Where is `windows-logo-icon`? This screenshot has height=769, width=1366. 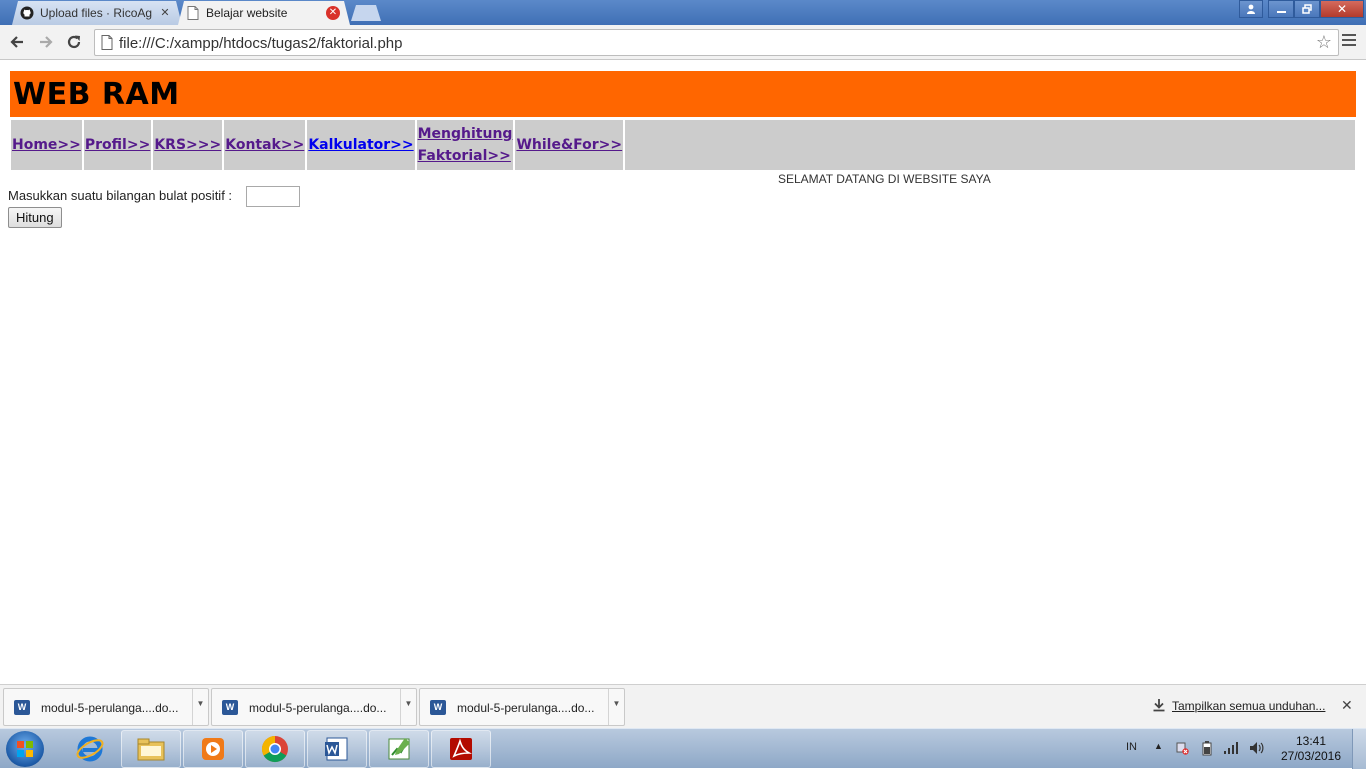
windows-logo-icon is located at coordinates (25, 749).